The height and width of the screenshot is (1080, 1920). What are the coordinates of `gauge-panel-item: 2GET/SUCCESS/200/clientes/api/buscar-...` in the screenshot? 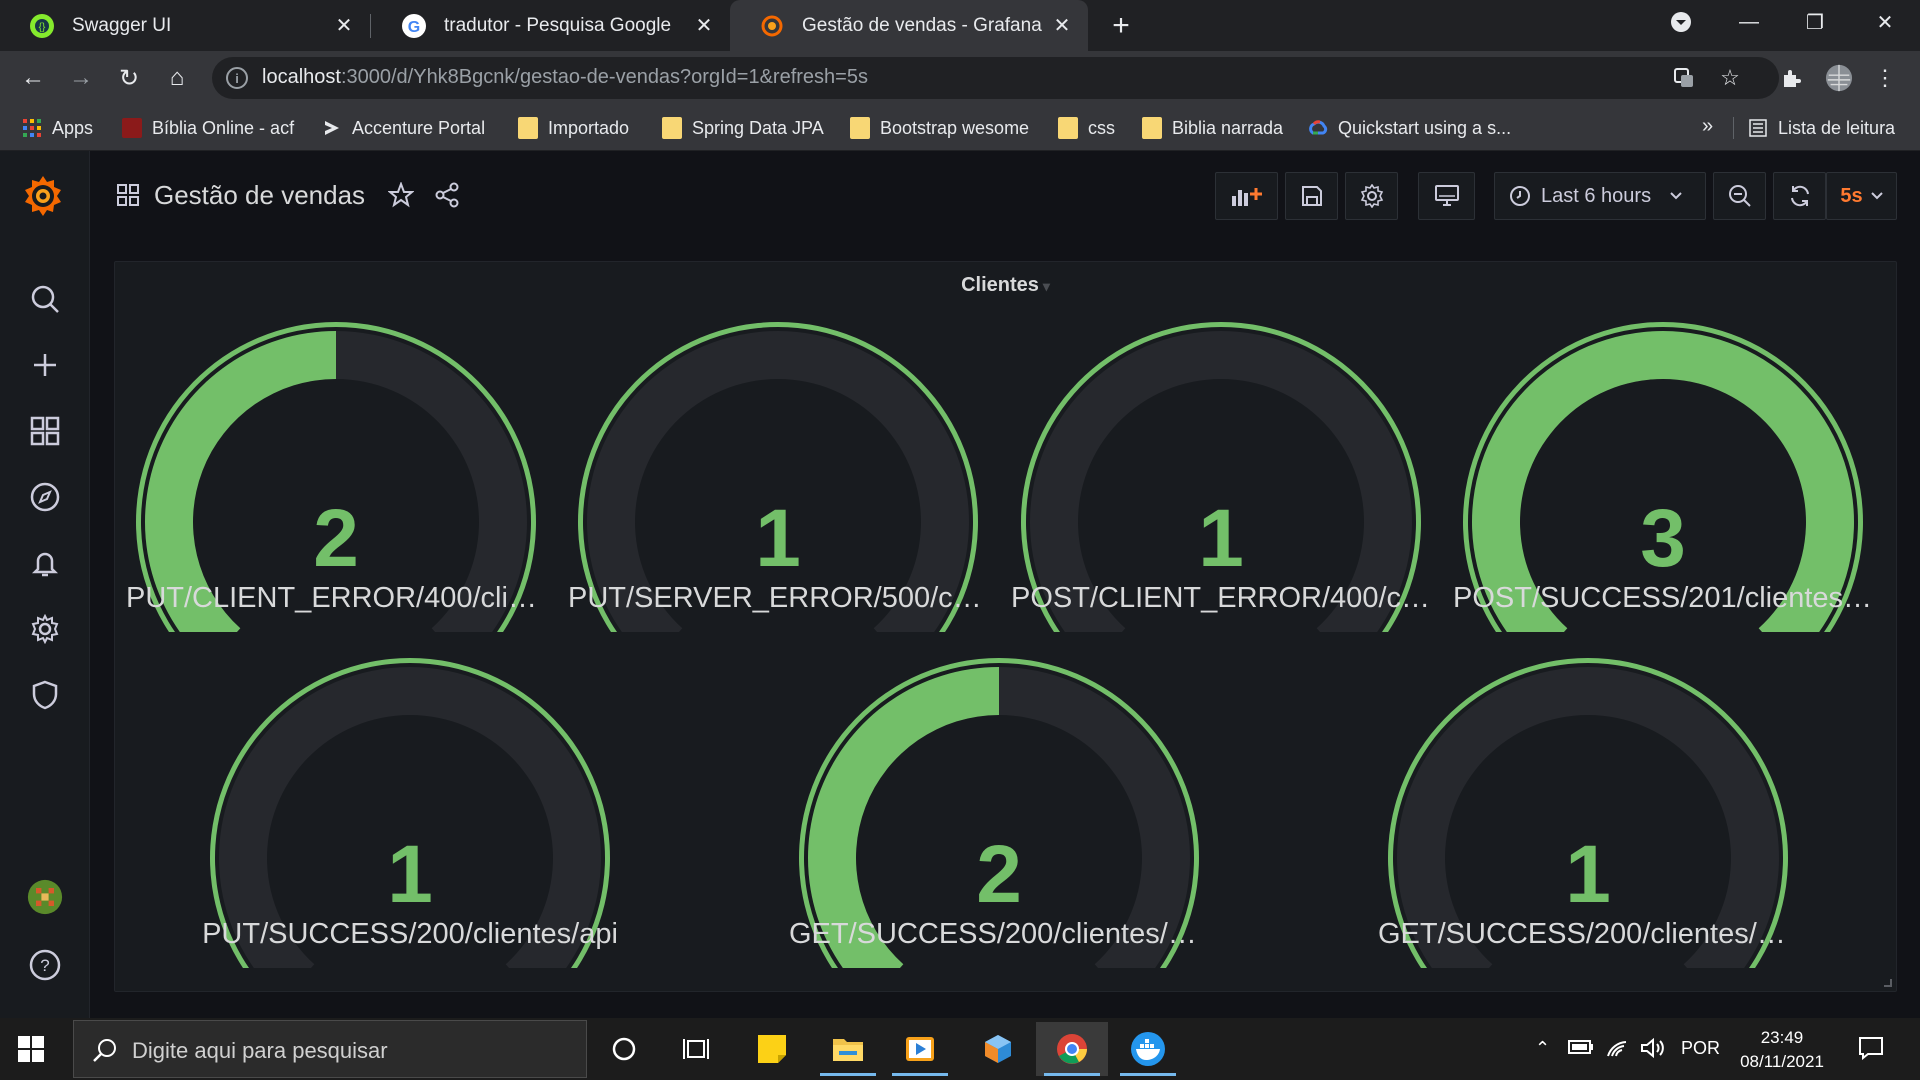 It's located at (999, 813).